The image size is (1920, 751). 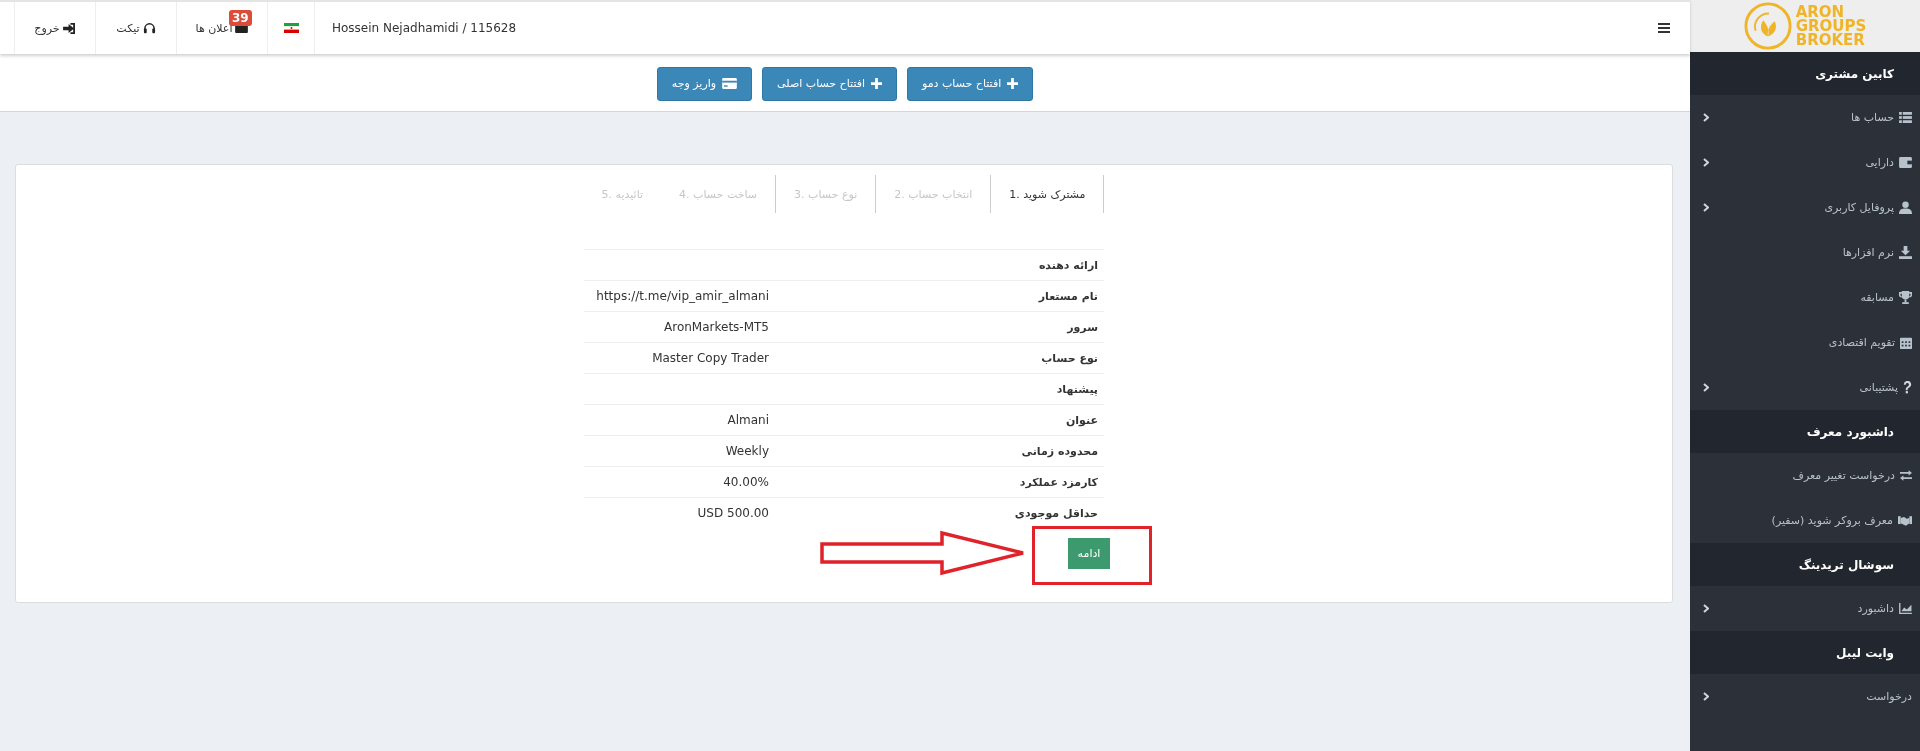 I want to click on sidebar-item: درخواست, so click(x=1805, y=696).